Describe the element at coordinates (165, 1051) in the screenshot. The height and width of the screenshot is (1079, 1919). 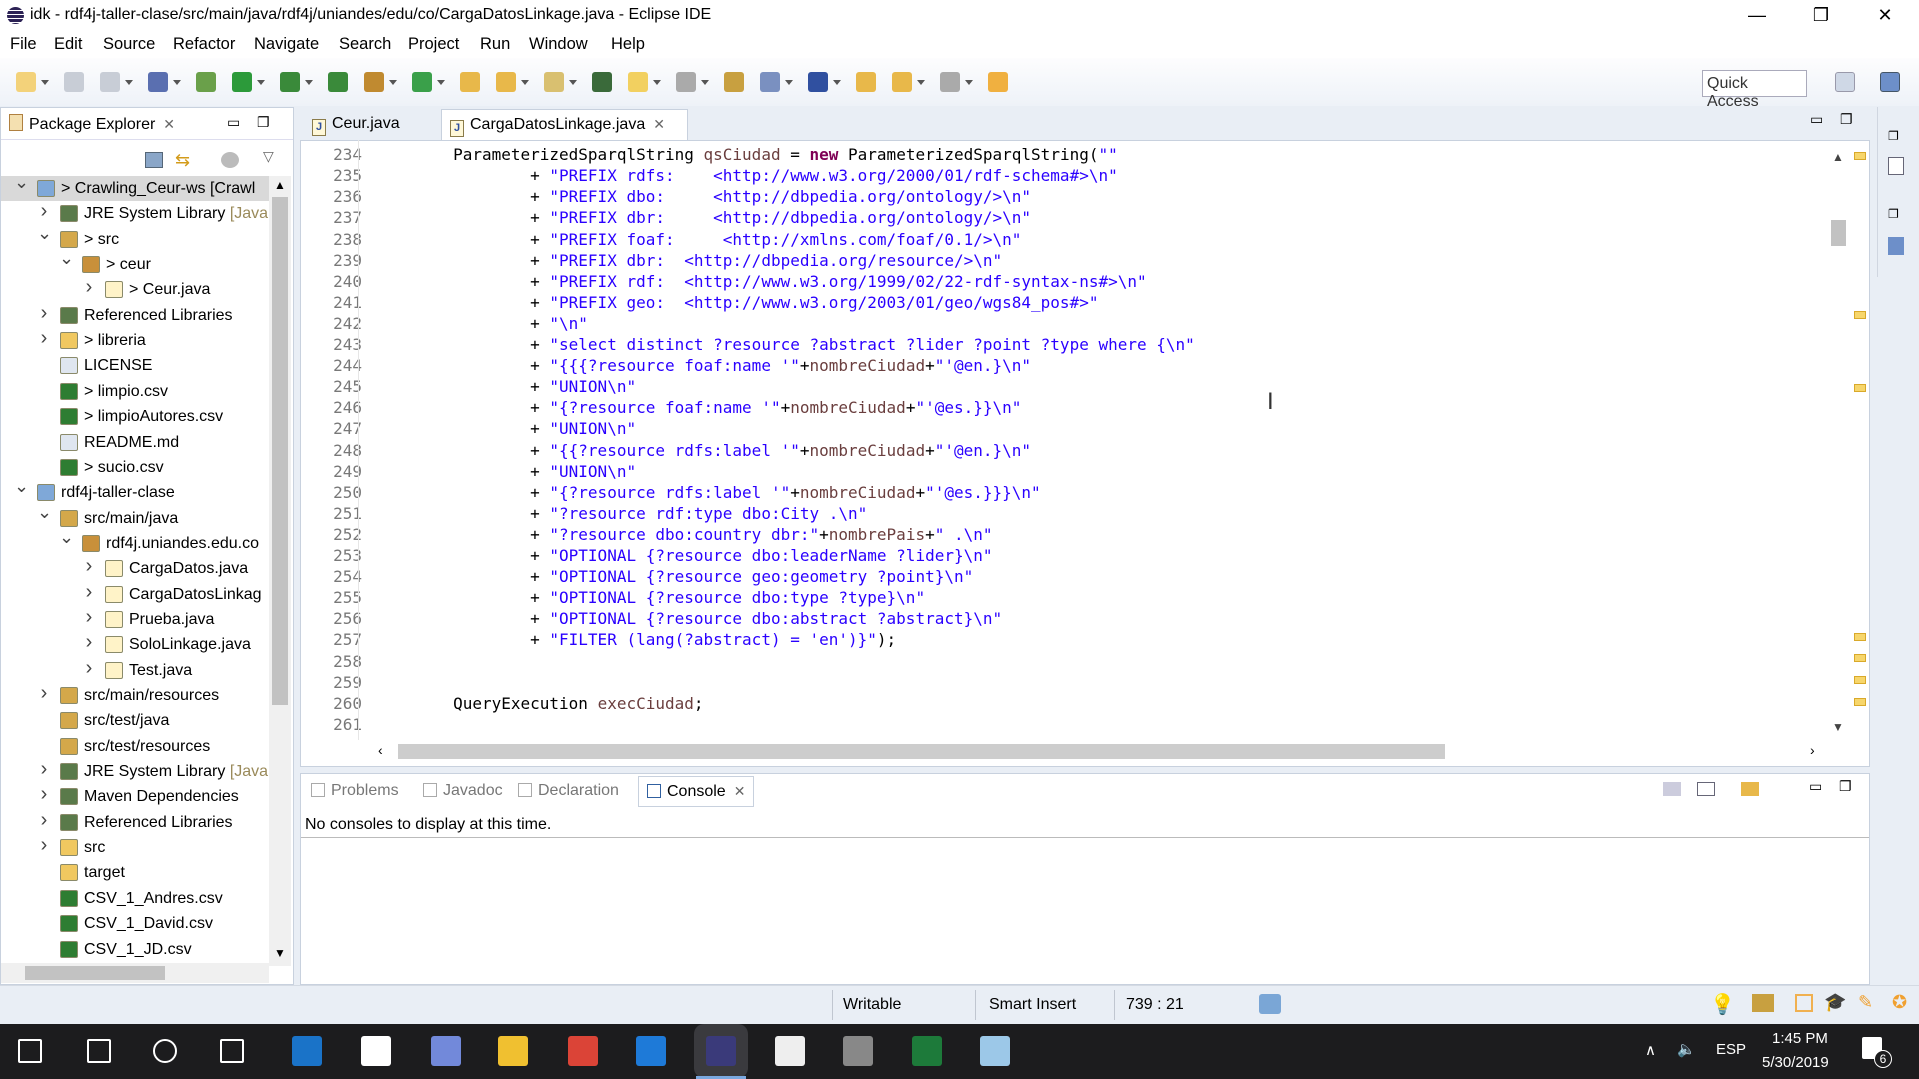
I see `cortana-icon` at that location.